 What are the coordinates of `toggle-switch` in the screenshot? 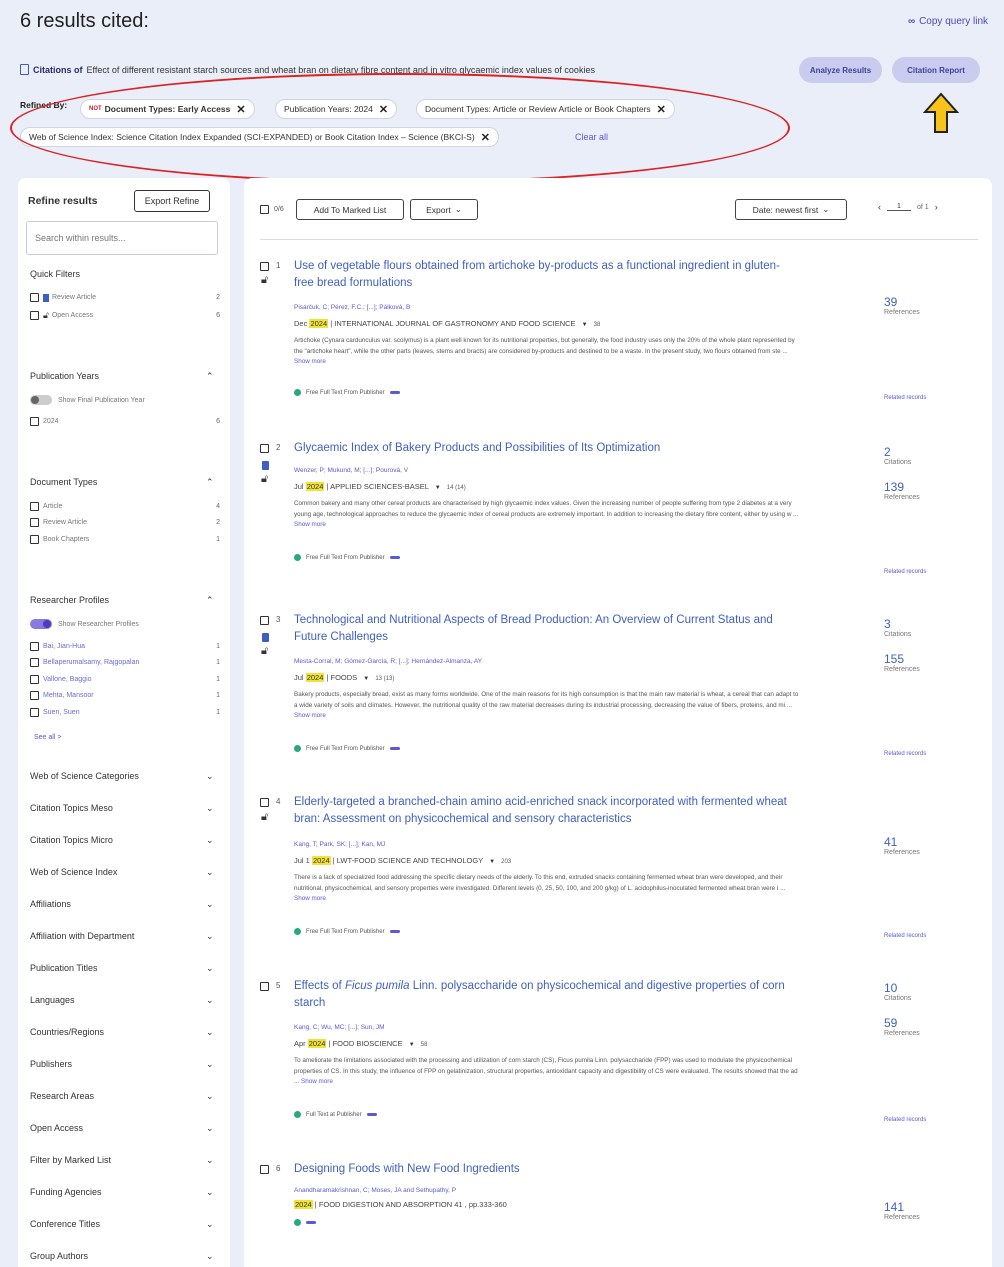 It's located at (41, 400).